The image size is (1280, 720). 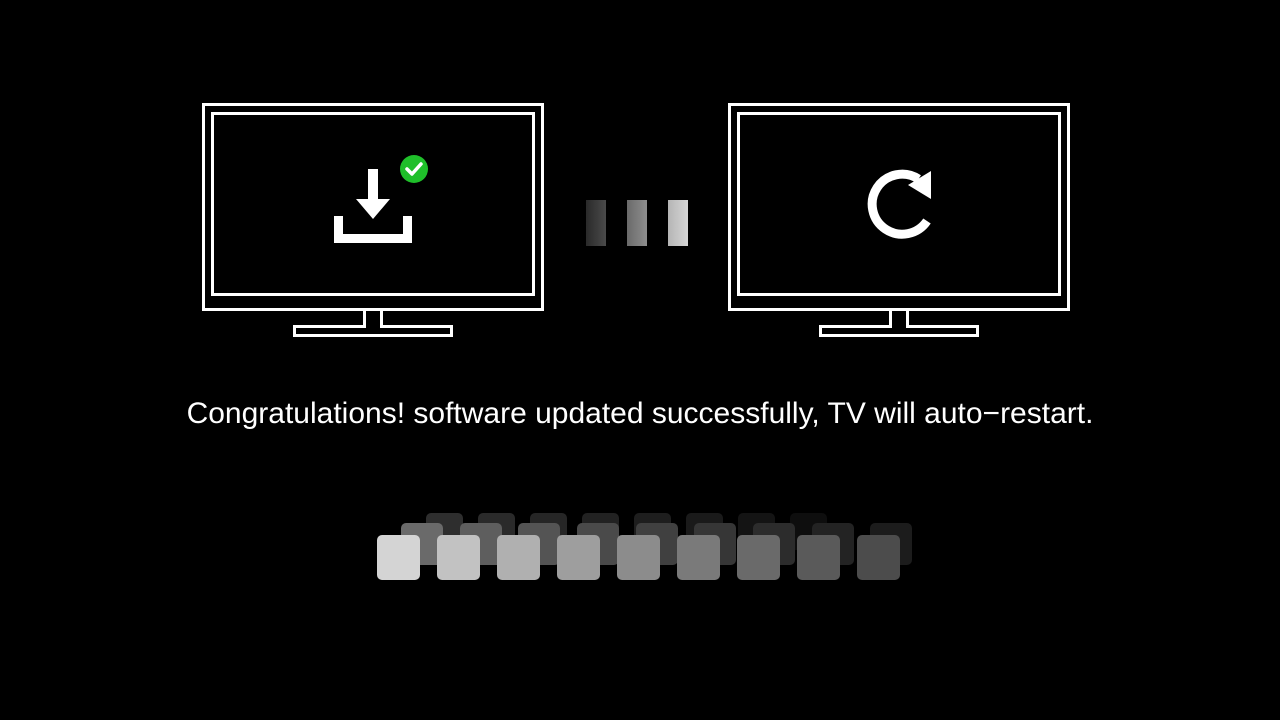 I want to click on check-circle-icon, so click(x=414, y=169).